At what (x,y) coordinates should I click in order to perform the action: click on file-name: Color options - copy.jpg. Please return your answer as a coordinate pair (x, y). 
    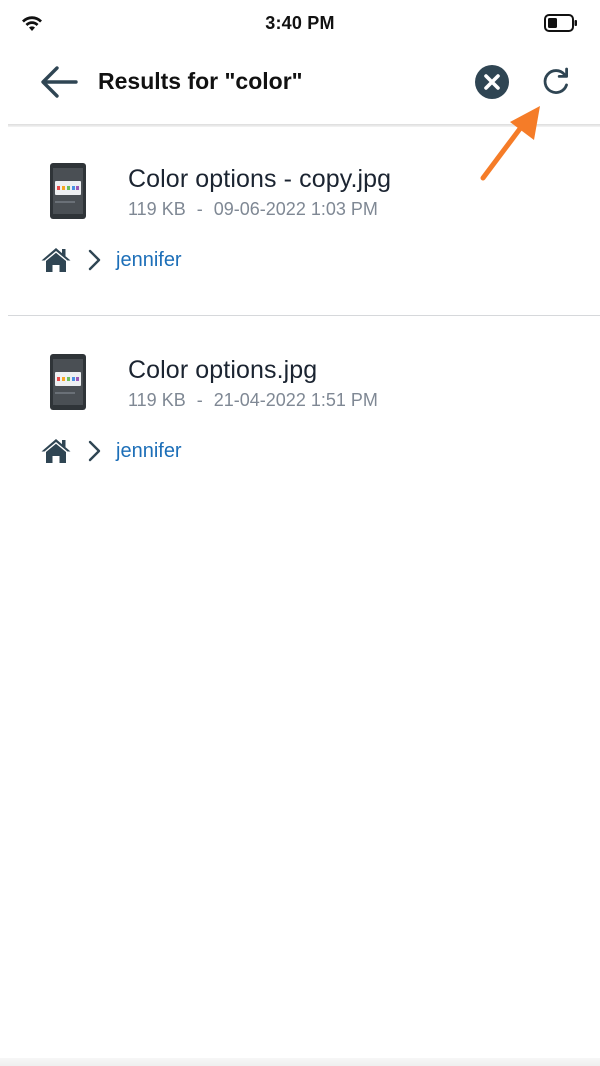
    Looking at the image, I should click on (260, 179).